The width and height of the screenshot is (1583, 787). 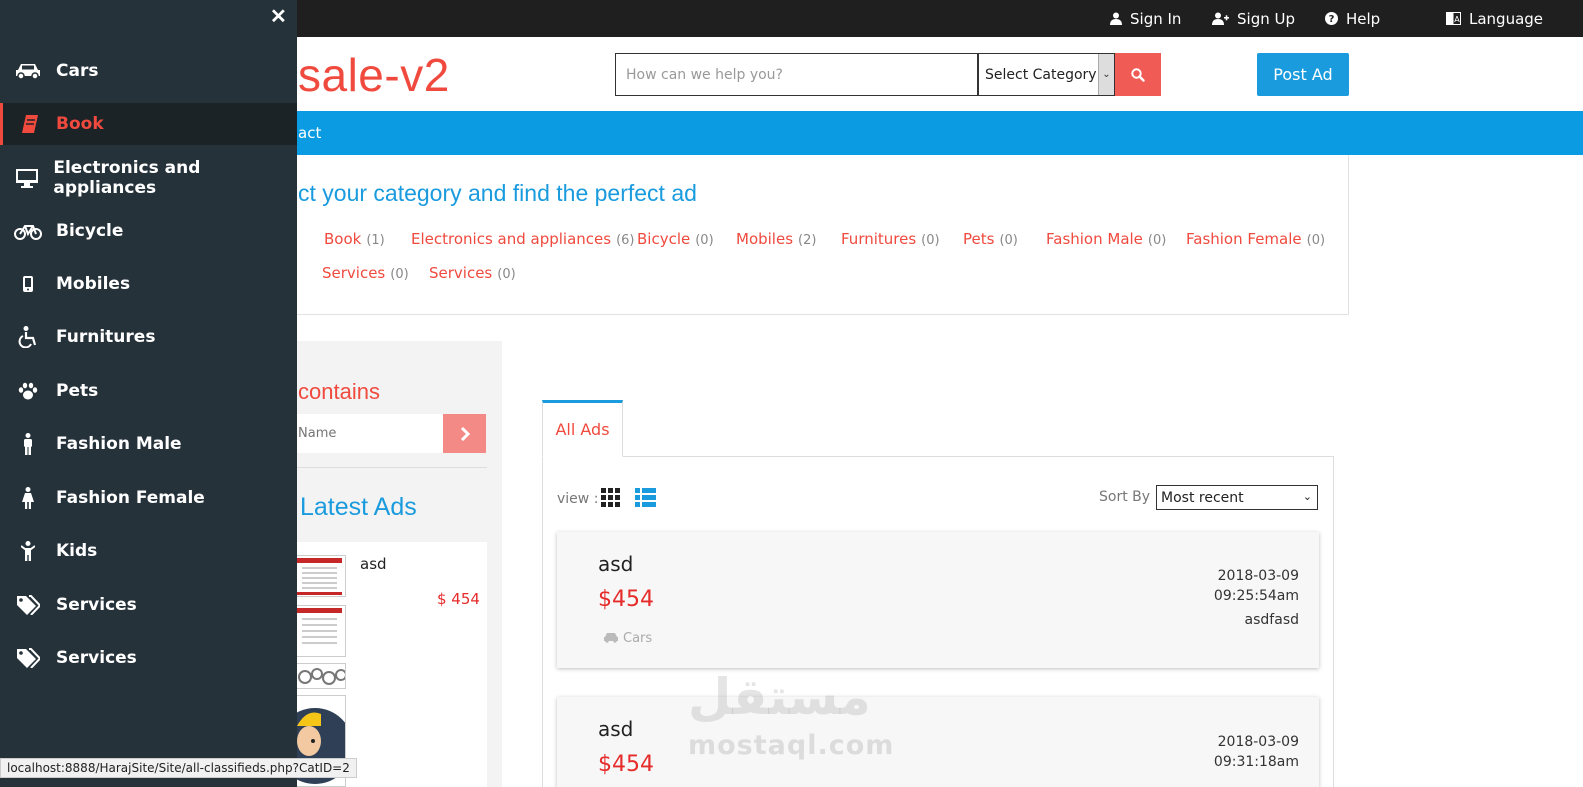 I want to click on category-link-furnitures: Furnitures (0), so click(x=890, y=239).